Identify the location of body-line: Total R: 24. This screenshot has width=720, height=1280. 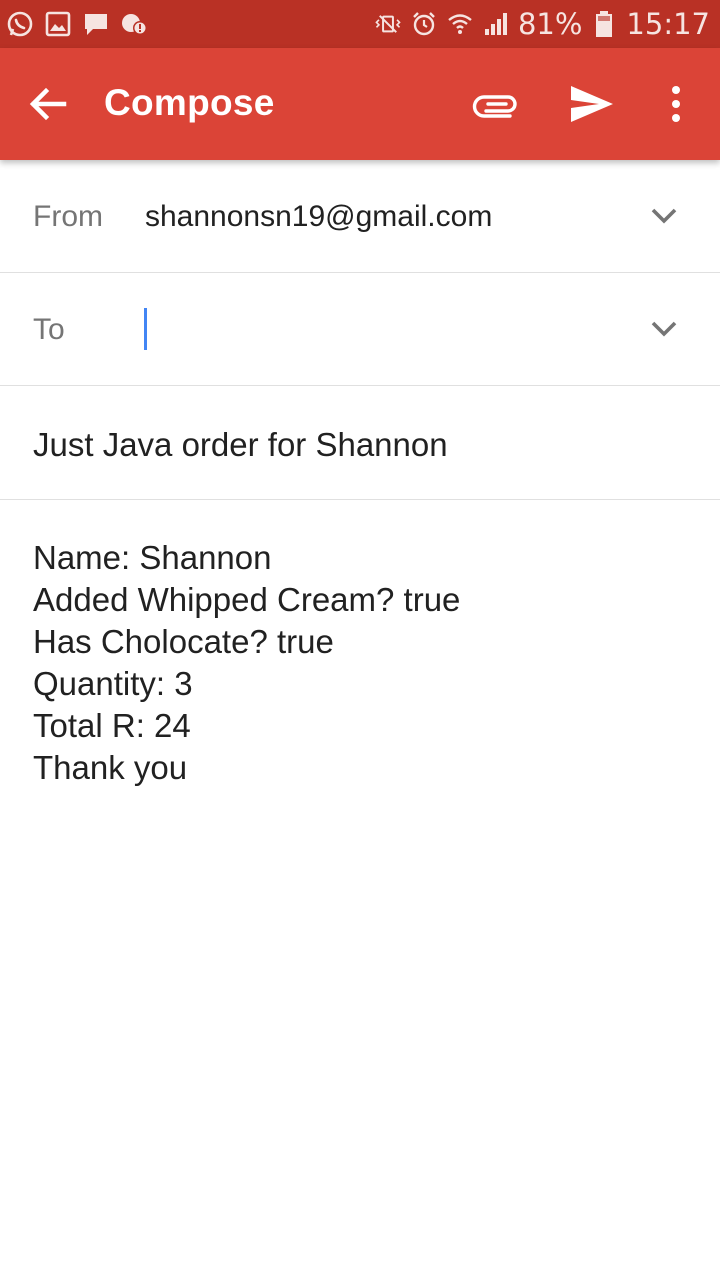
(112, 725).